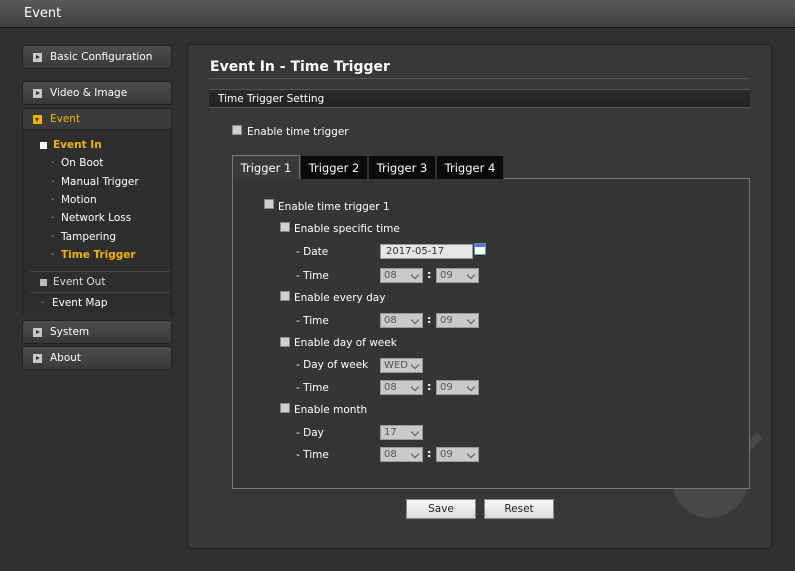  What do you see at coordinates (98, 255) in the screenshot?
I see `sidebar-item-time-trigger: Time Trigger` at bounding box center [98, 255].